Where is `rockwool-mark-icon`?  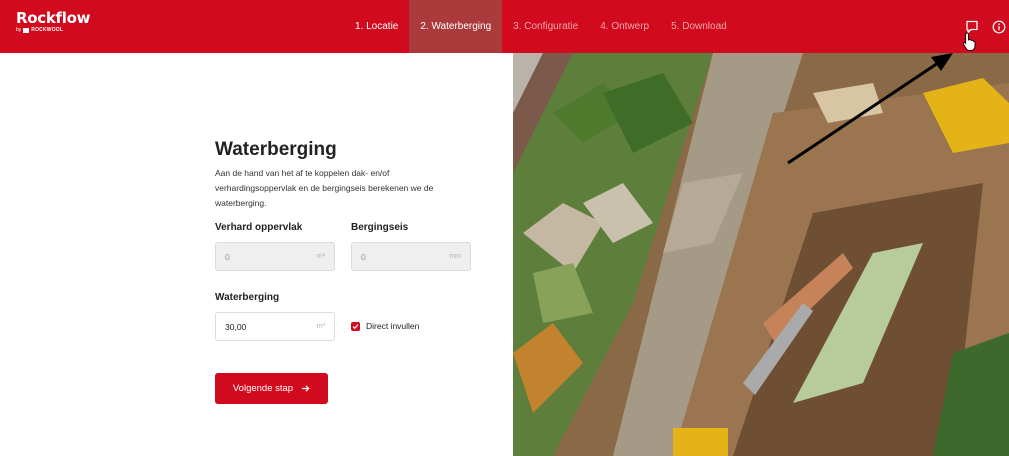 rockwool-mark-icon is located at coordinates (26, 30).